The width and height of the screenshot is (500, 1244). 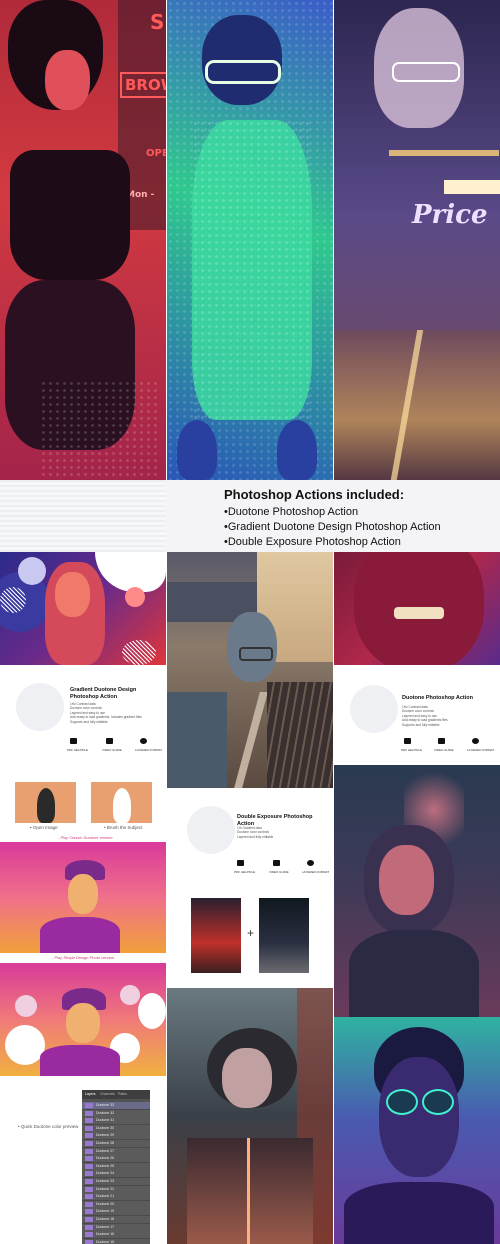 What do you see at coordinates (105, 1188) in the screenshot?
I see `layer-name: Duotone 22` at bounding box center [105, 1188].